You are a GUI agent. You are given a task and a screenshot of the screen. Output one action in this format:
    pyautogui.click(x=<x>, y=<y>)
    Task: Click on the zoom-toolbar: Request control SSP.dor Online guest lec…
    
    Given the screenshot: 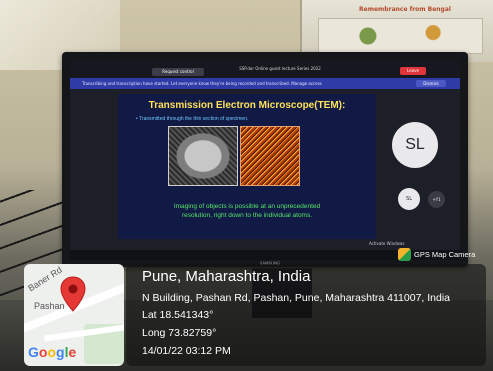 What is the action you would take?
    pyautogui.click(x=265, y=69)
    